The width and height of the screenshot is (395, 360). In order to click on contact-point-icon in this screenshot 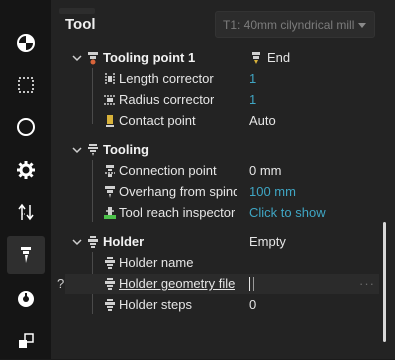, I will do `click(110, 121)`.